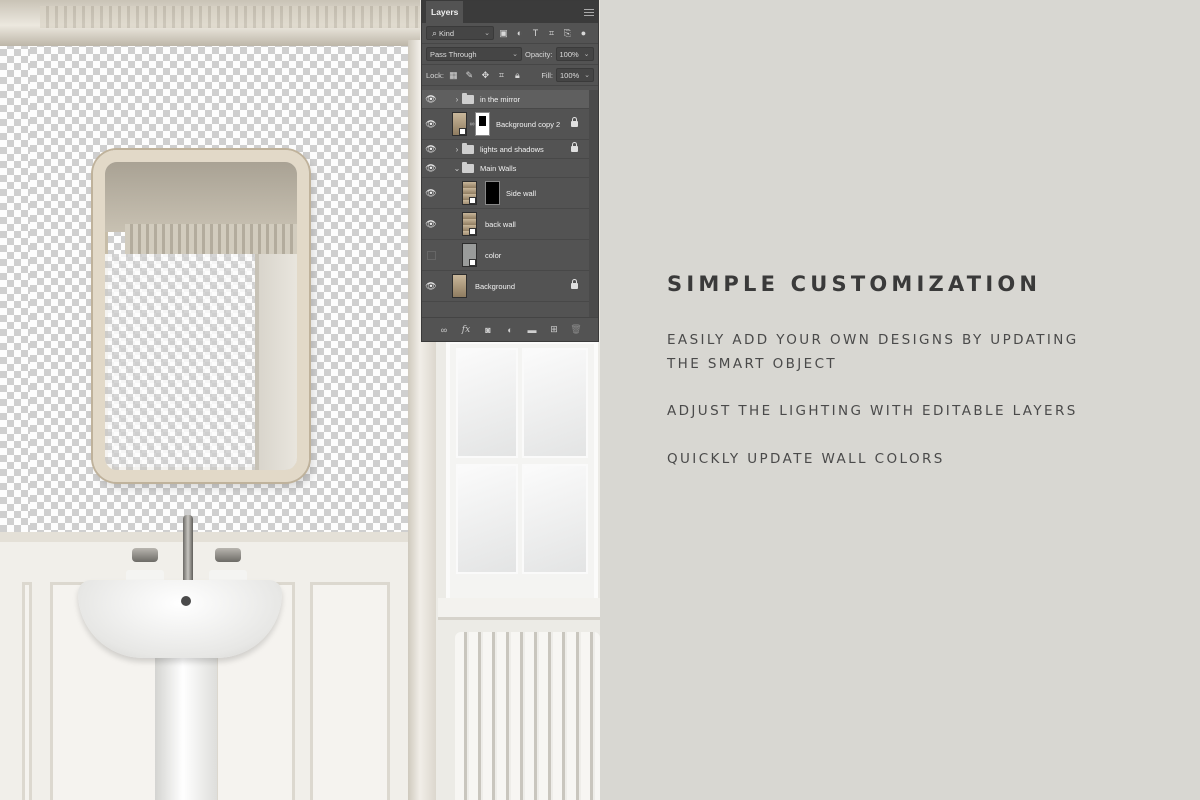 The image size is (1200, 800). I want to click on mirror-reflection-ceiling, so click(201, 197).